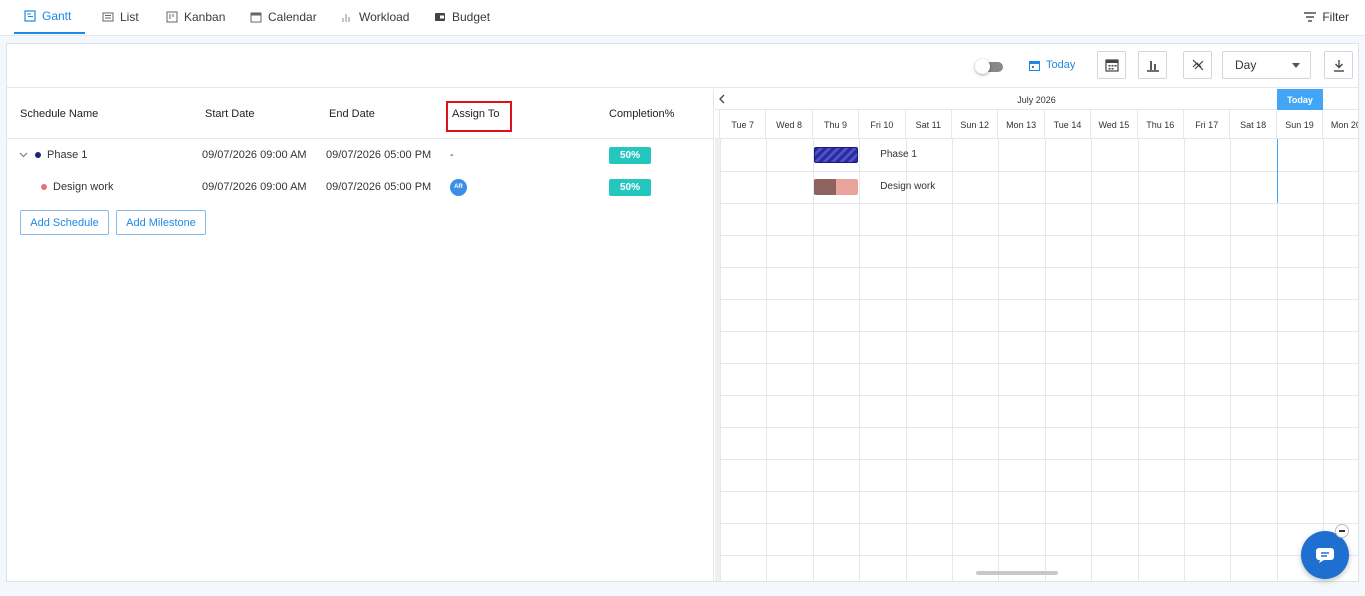  I want to click on view-toggle, so click(990, 66).